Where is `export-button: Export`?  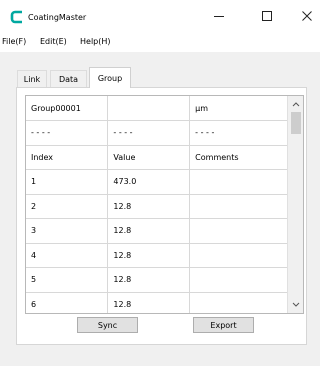
export-button: Export is located at coordinates (223, 325).